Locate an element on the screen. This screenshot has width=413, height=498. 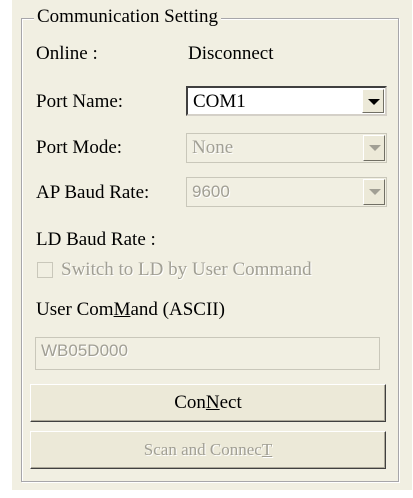
switch-ld-label: Switch to LD by User Command is located at coordinates (186, 269).